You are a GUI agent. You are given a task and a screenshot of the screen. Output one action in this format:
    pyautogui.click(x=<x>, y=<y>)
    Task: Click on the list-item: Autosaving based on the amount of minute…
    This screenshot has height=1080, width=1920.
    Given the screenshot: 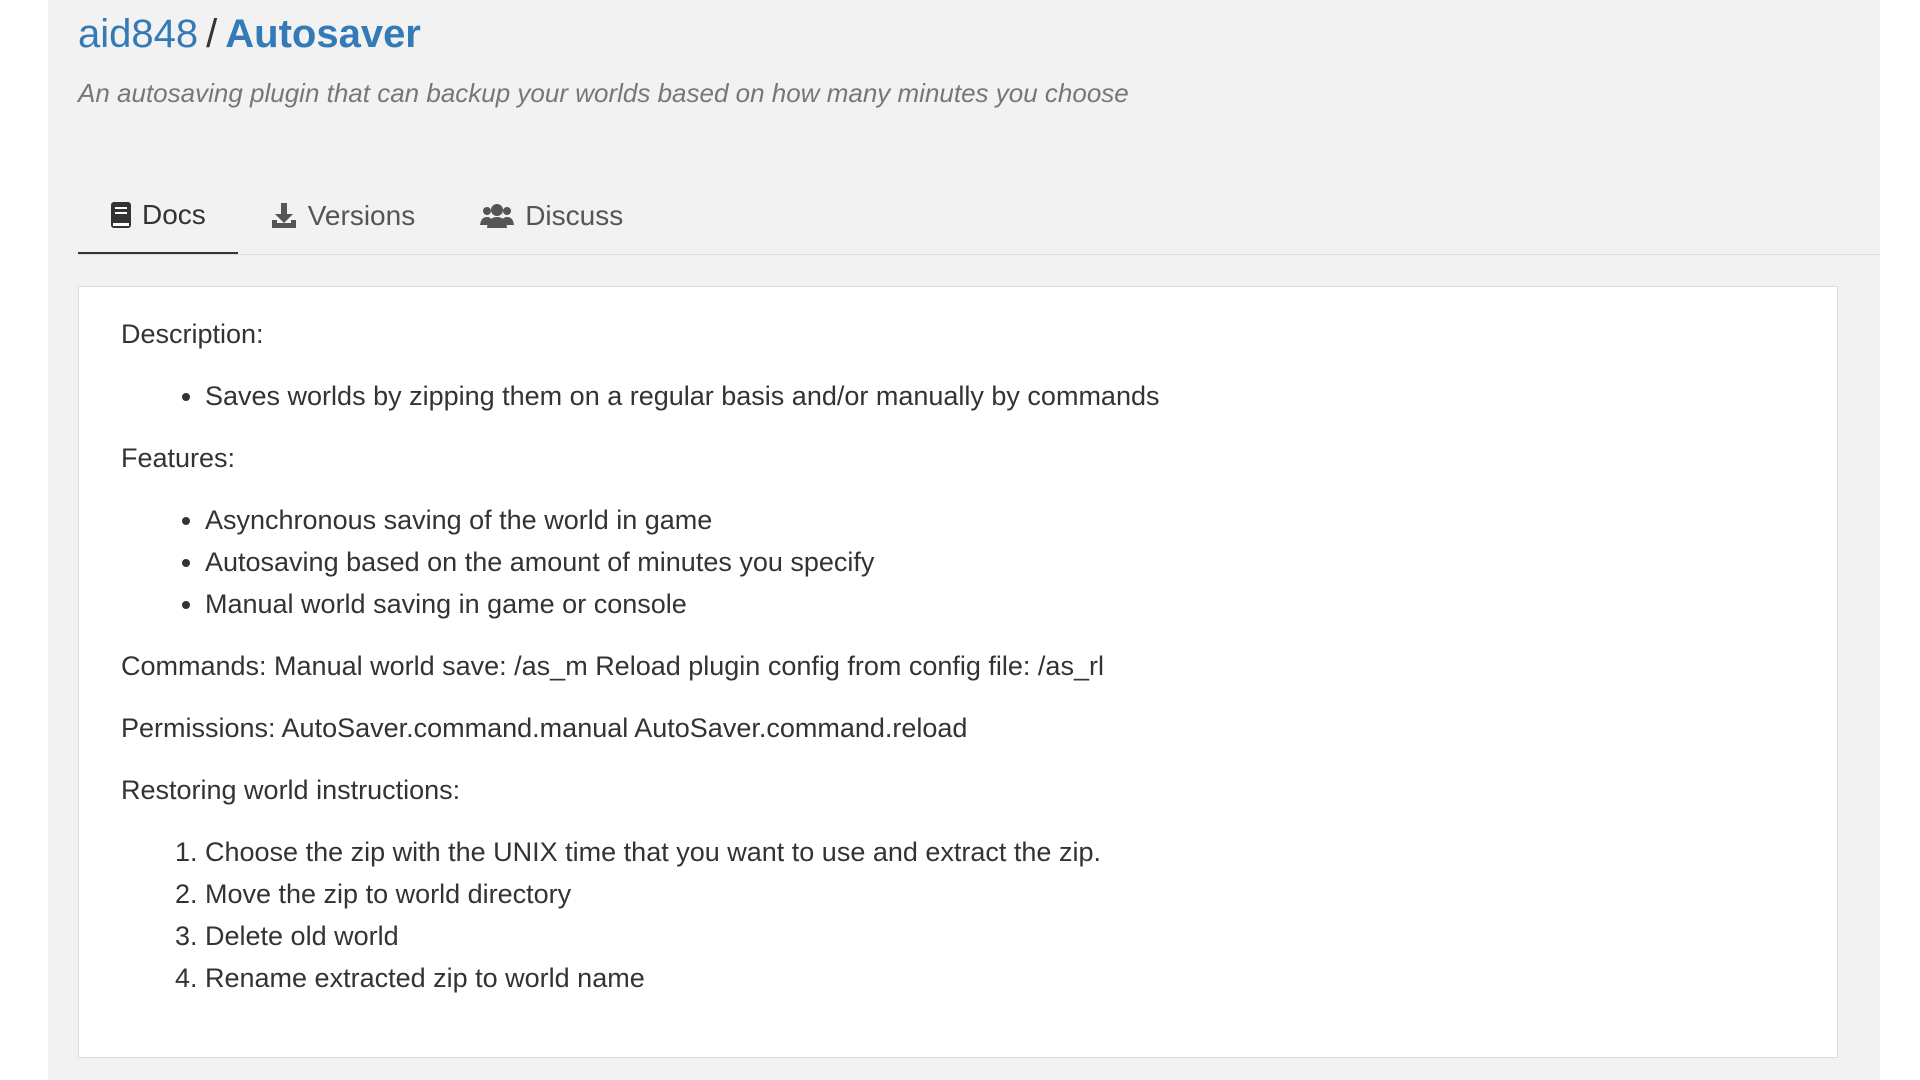 What is the action you would take?
    pyautogui.click(x=993, y=562)
    